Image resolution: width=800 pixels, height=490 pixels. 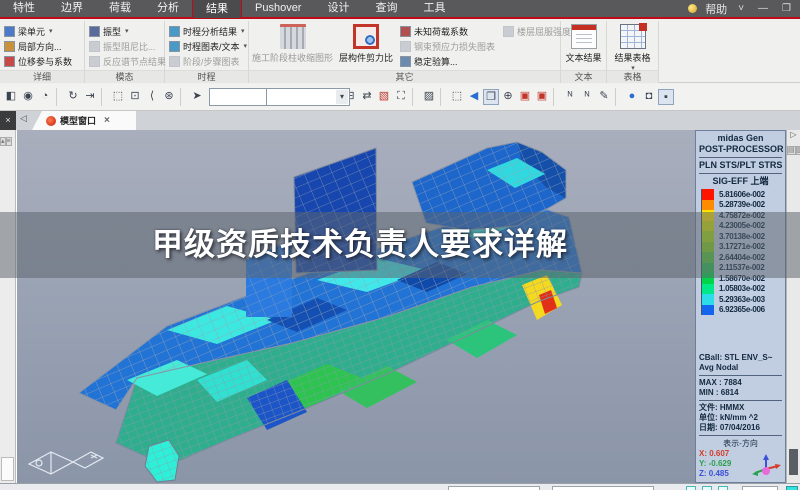 I want to click on overlay-band: 甲级资质技术负责人要求详解, so click(x=400, y=245).